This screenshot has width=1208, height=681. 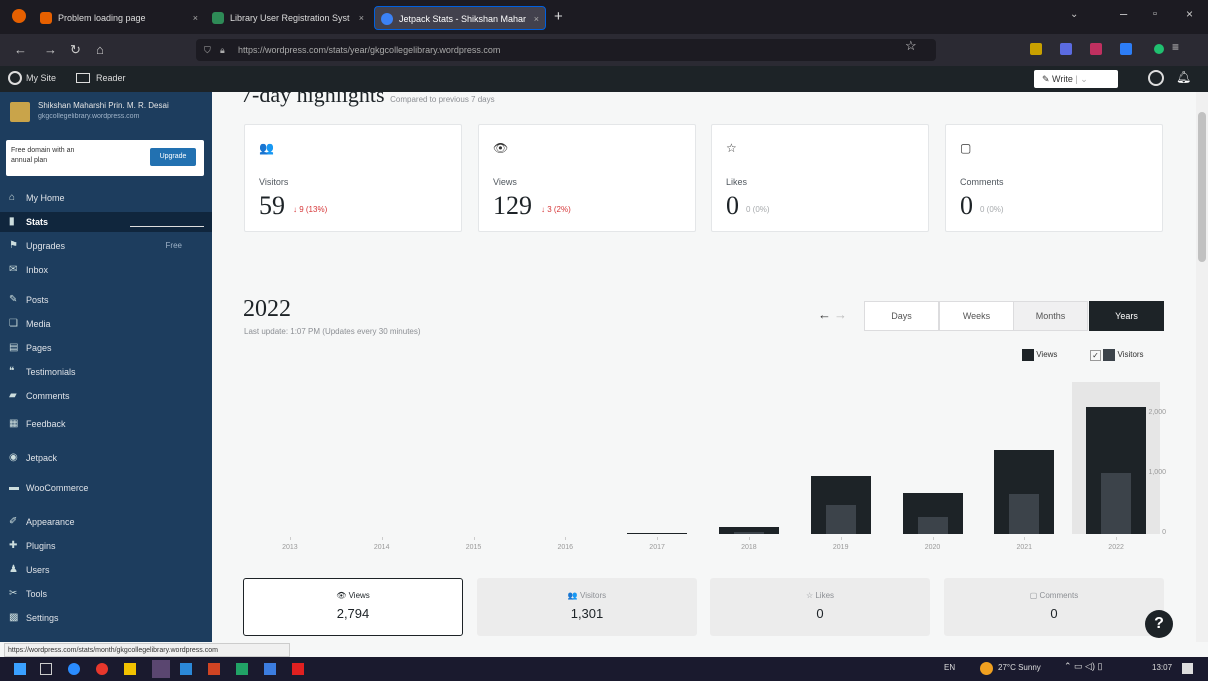 I want to click on tab-problem-loading: Problem loading page ×, so click(x=119, y=18).